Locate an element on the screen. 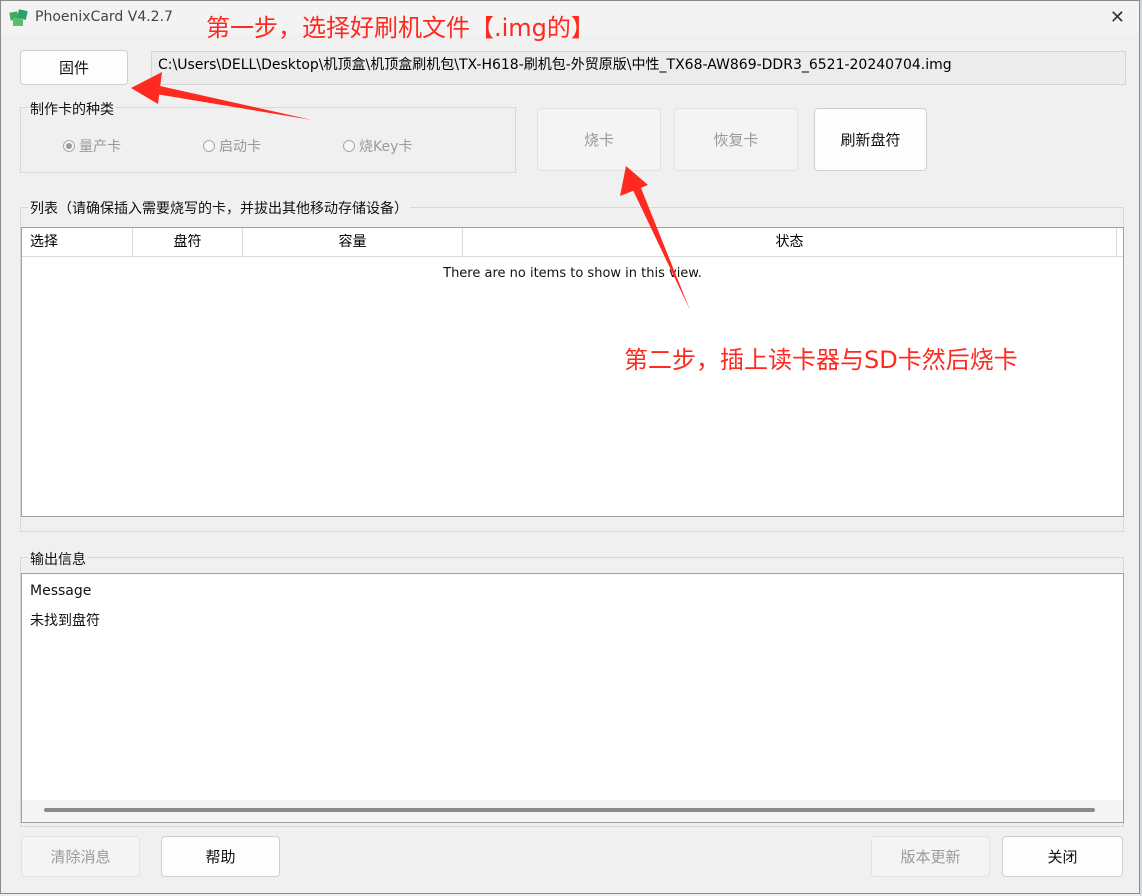  annotation-step2: 第二步，插上读卡器与SD卡然后烧卡 is located at coordinates (821, 360).